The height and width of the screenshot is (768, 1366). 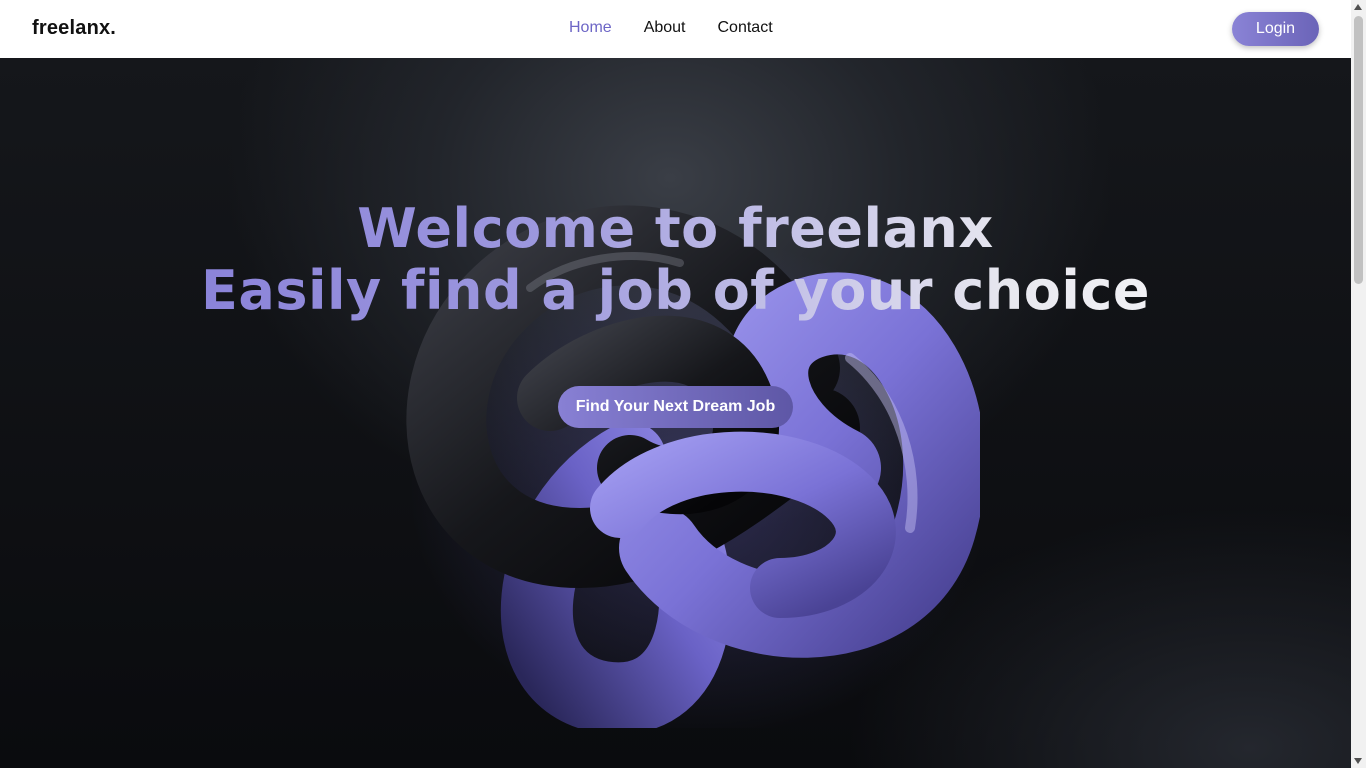 I want to click on nav-link-about: About, so click(x=665, y=28).